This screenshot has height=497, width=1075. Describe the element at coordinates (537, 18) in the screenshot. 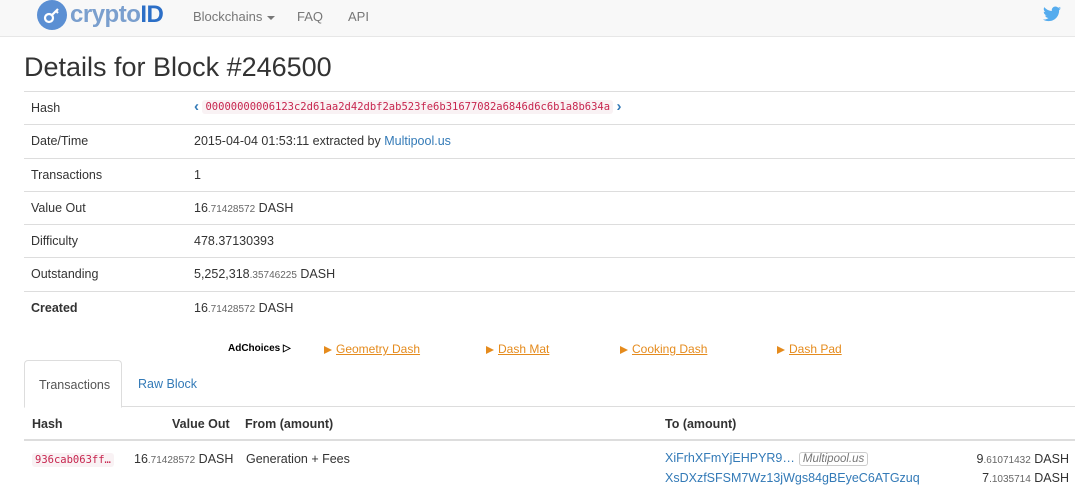

I see `navbar: cryptoID Blockchains FAQ API` at that location.